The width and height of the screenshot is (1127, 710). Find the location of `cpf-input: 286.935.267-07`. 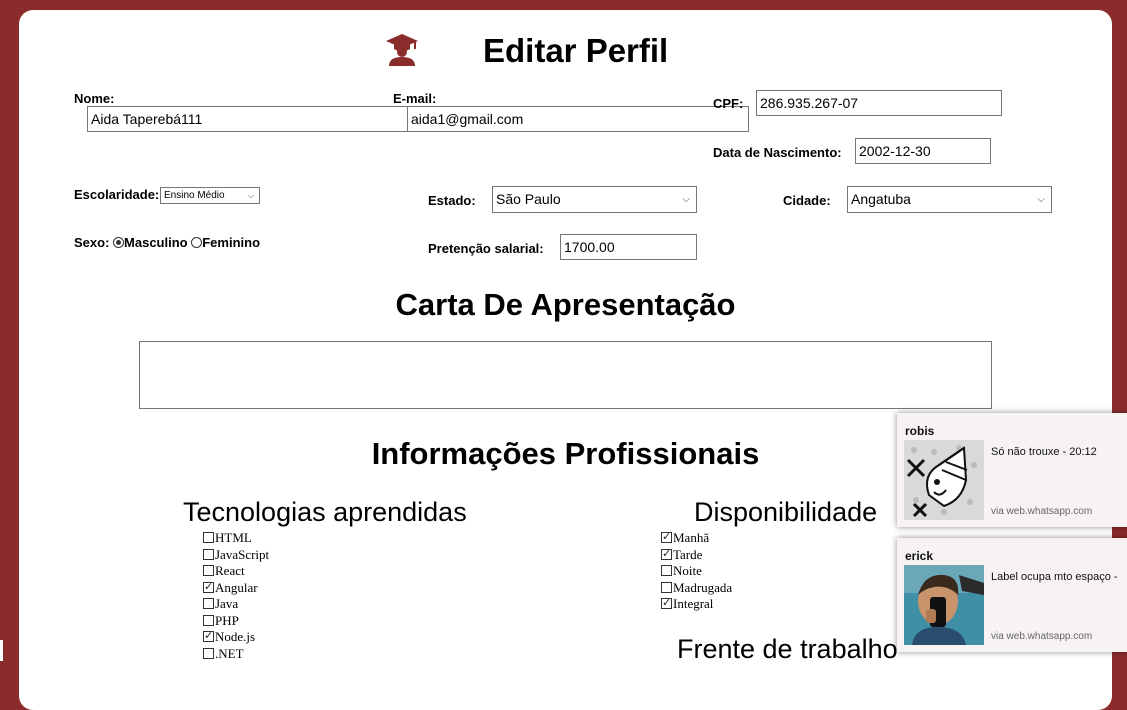

cpf-input: 286.935.267-07 is located at coordinates (879, 103).